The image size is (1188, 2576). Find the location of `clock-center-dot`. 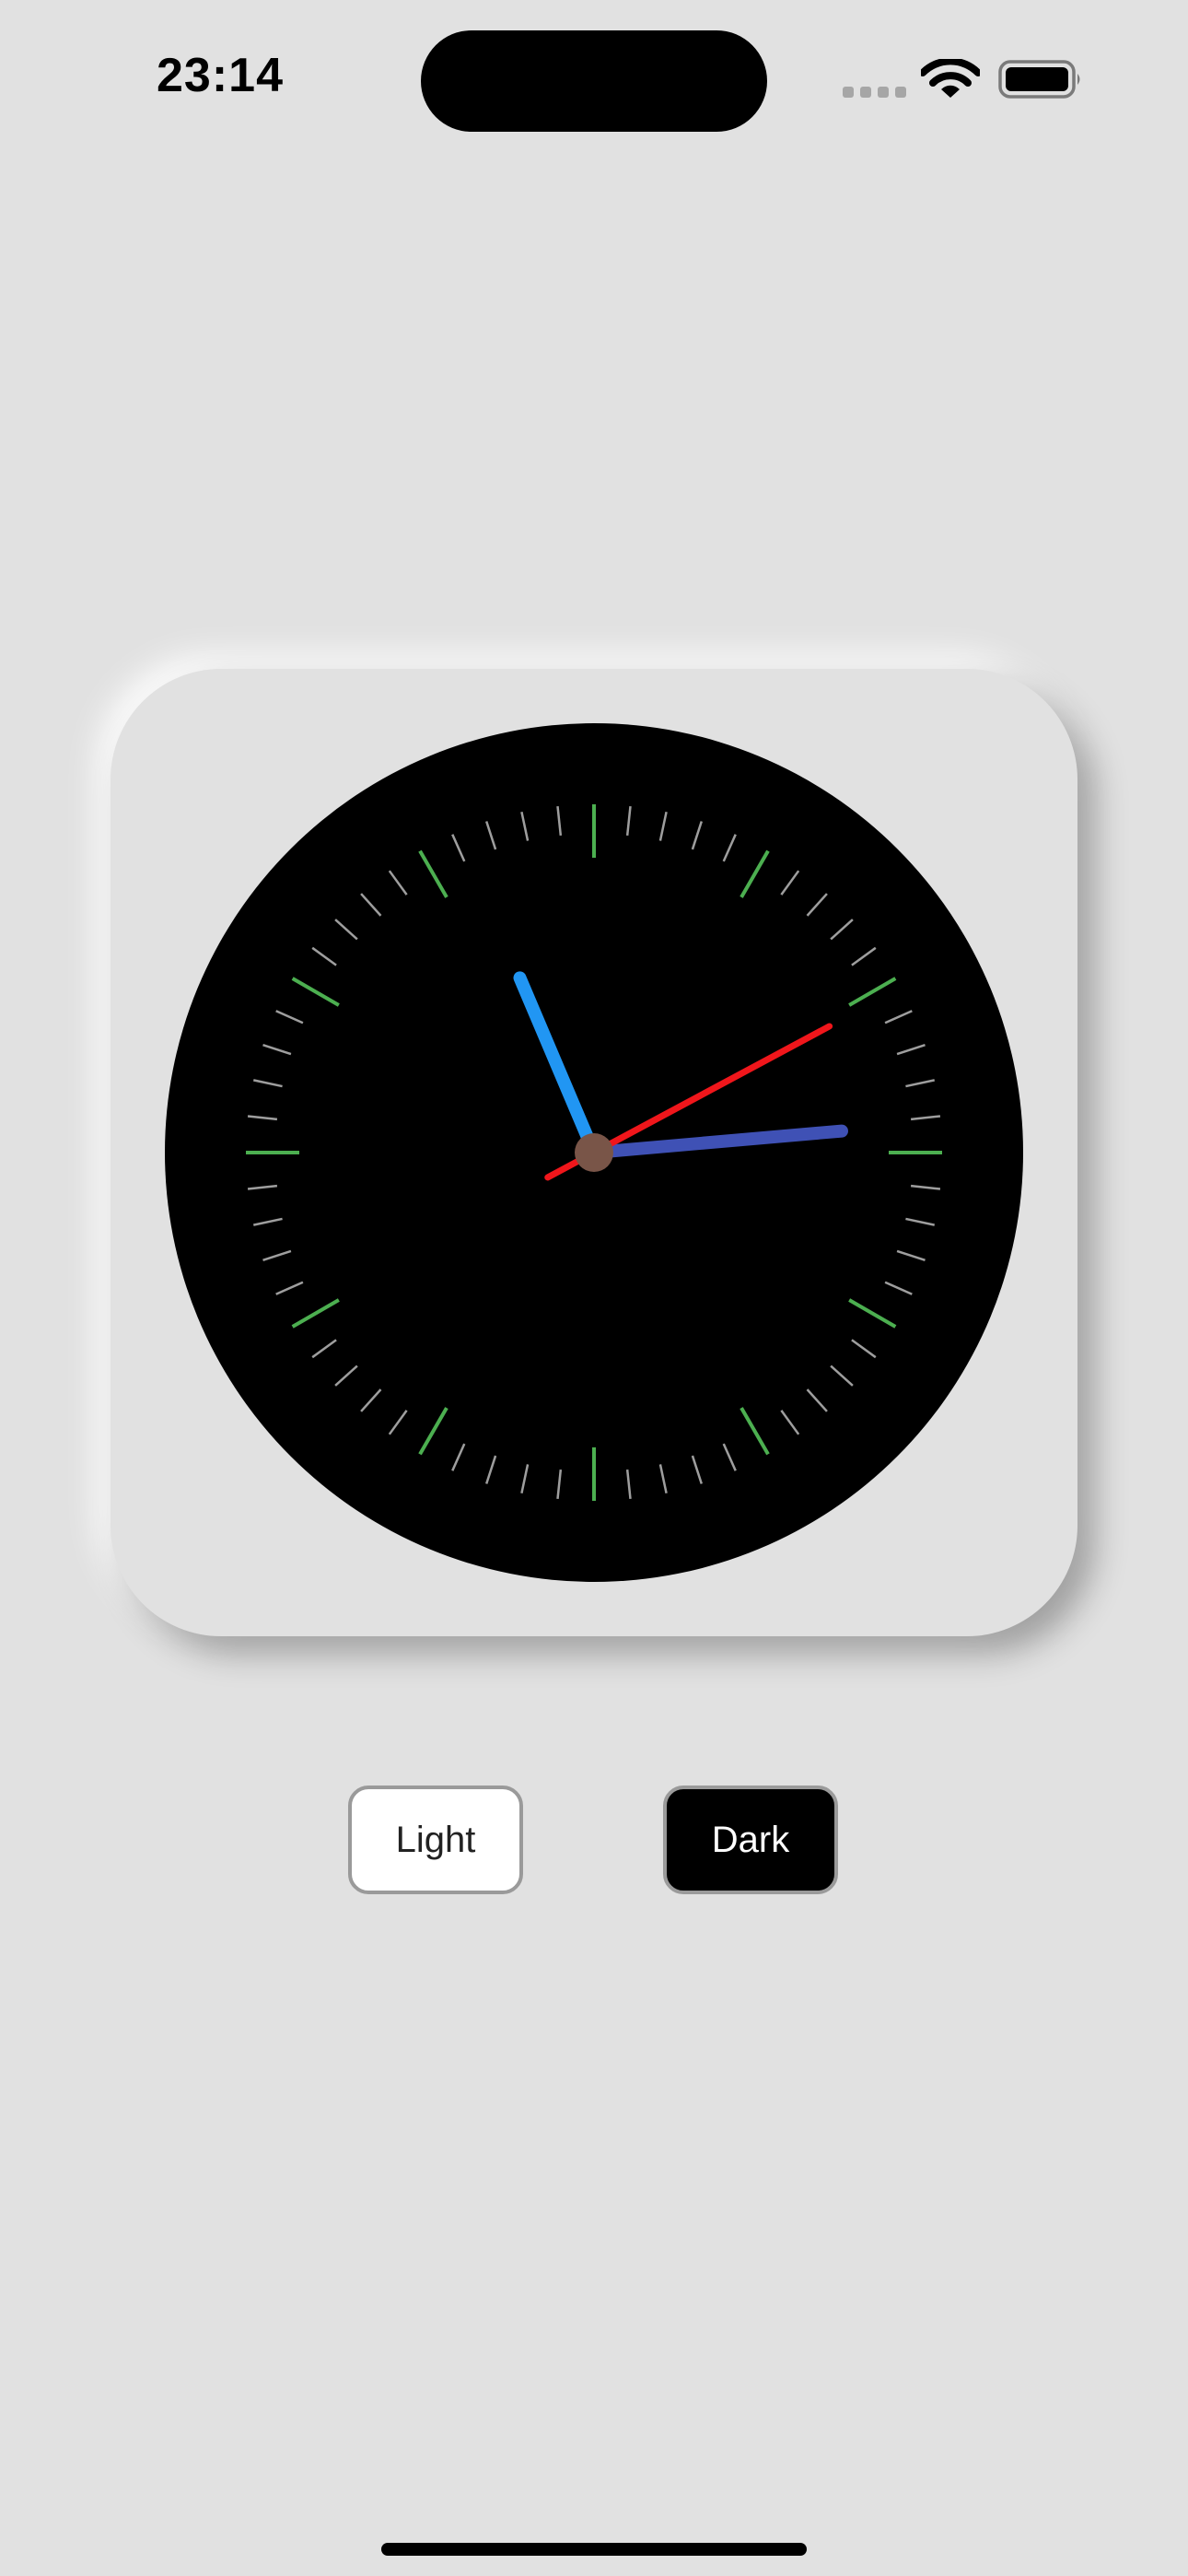

clock-center-dot is located at coordinates (594, 1152).